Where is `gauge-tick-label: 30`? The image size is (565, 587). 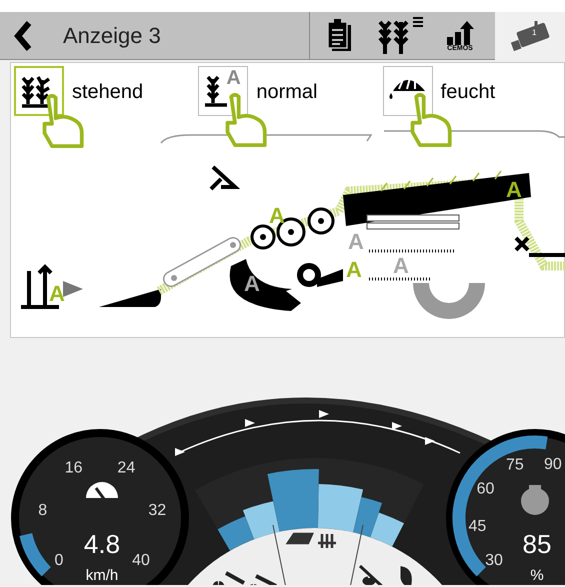
gauge-tick-label: 30 is located at coordinates (494, 560).